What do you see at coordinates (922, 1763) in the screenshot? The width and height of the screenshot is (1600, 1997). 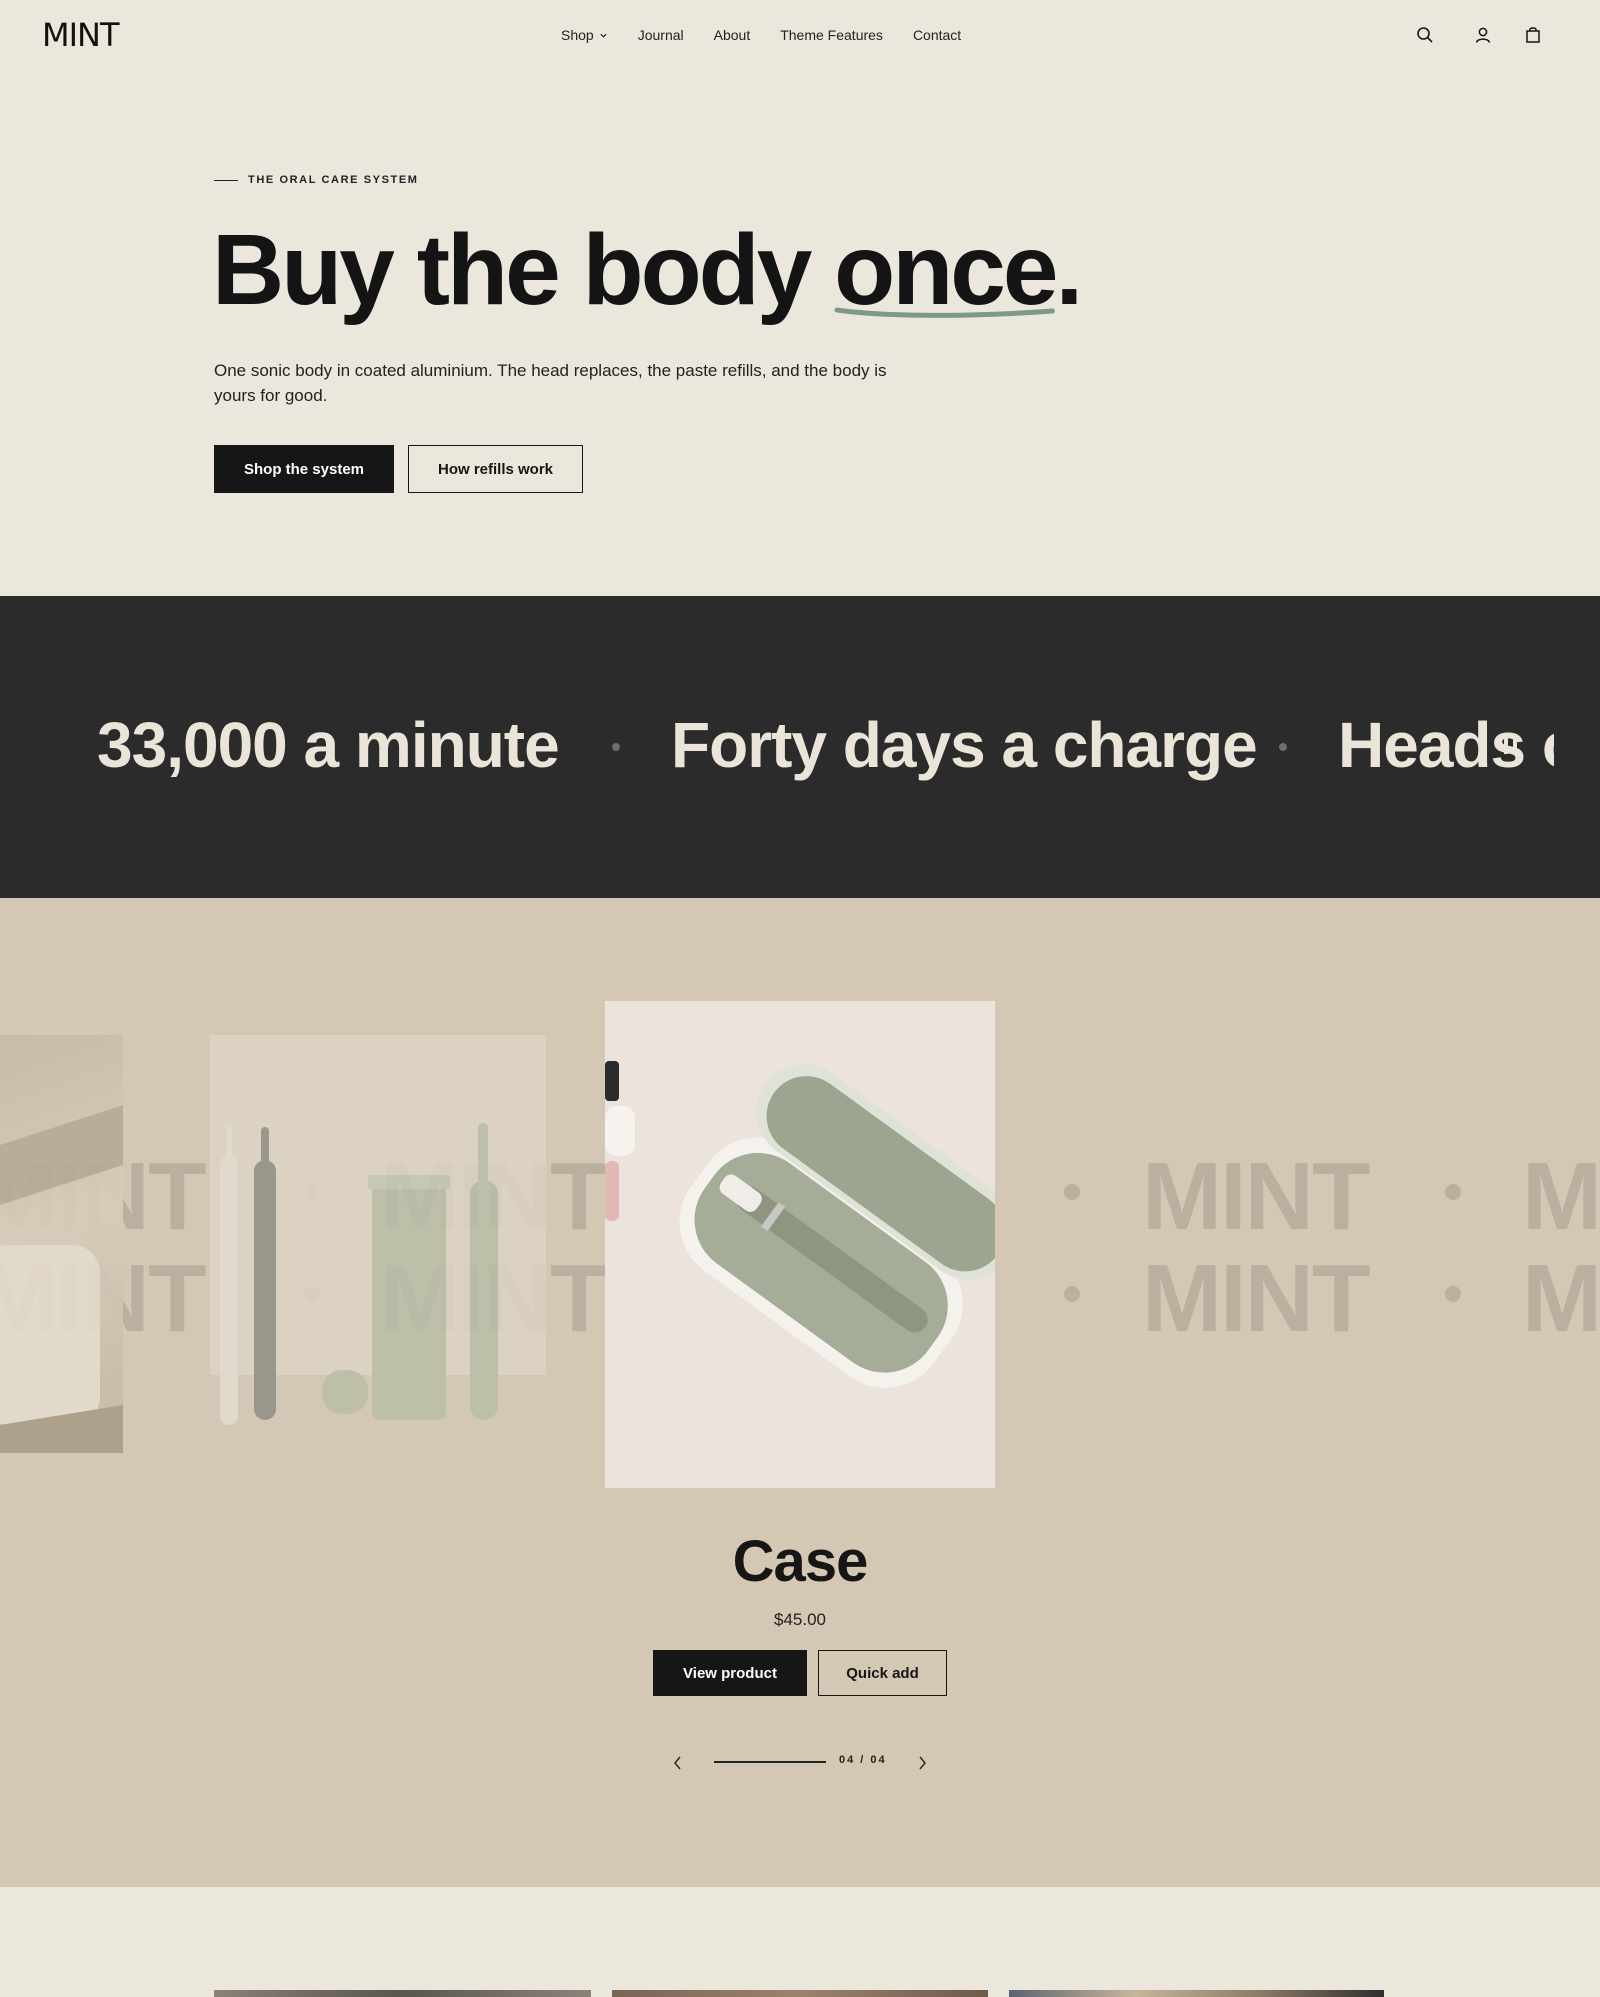 I see `chevron-right-icon` at bounding box center [922, 1763].